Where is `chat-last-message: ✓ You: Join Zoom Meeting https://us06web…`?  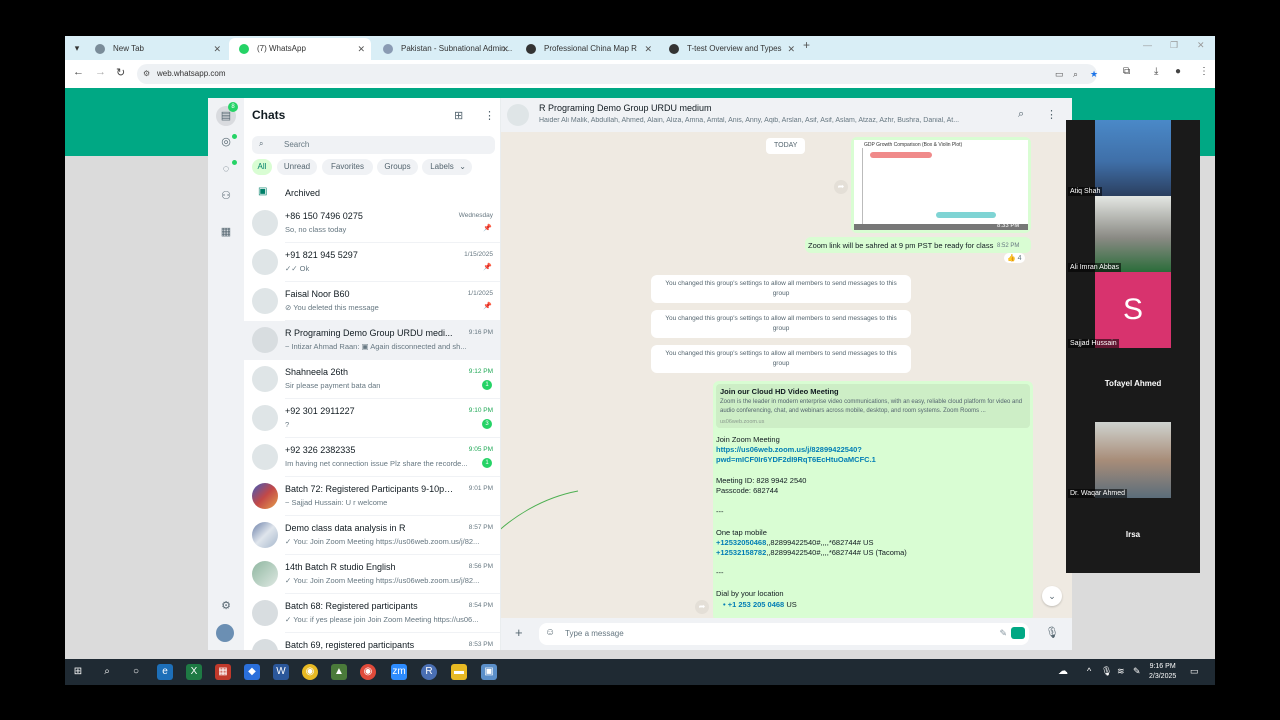
chat-last-message: ✓ You: Join Zoom Meeting https://us06web… is located at coordinates (382, 580).